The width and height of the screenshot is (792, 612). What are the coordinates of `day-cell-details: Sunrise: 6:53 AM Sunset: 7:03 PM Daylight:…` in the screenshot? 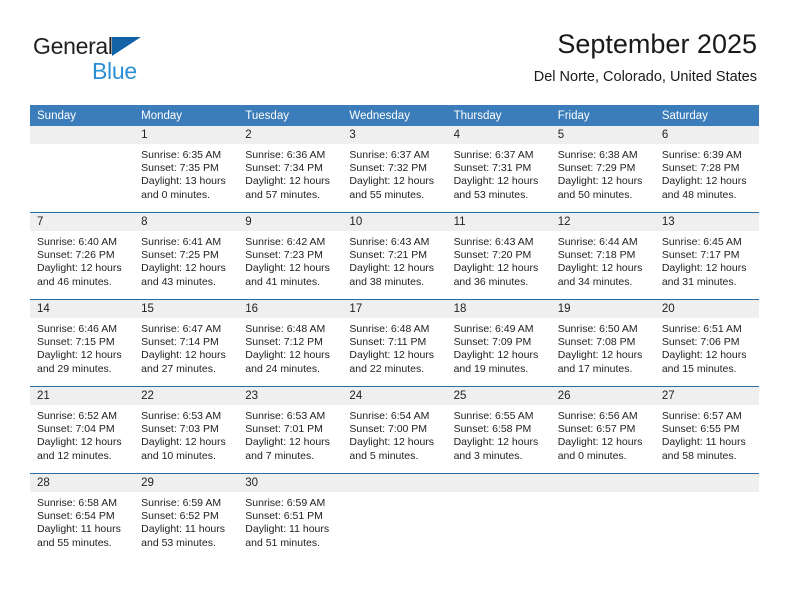 It's located at (186, 434).